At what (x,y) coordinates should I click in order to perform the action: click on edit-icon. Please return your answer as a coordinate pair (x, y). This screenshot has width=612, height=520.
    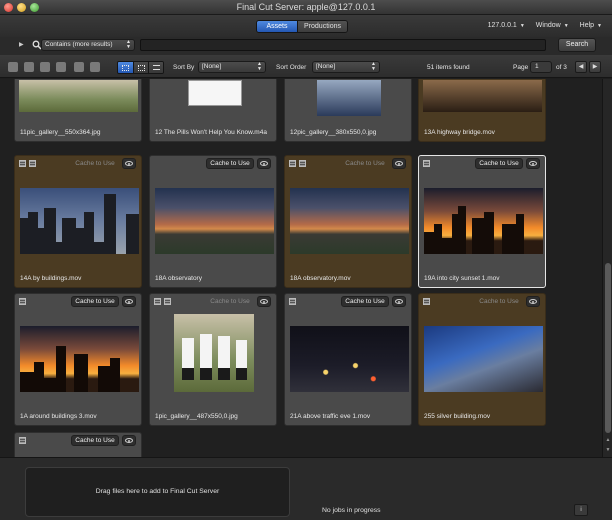
    Looking at the image, I should click on (79, 67).